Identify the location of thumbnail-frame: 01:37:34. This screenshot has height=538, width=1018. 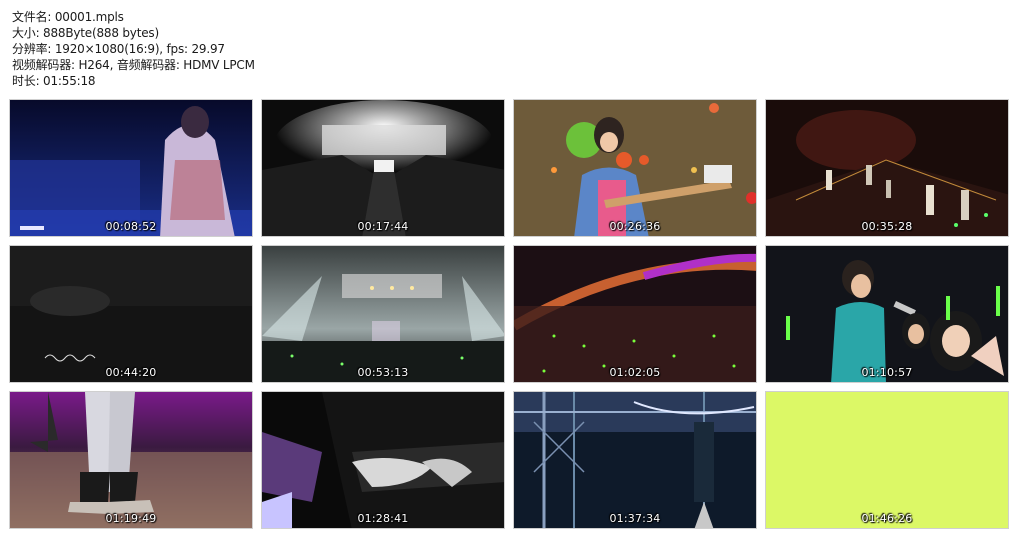
(635, 460).